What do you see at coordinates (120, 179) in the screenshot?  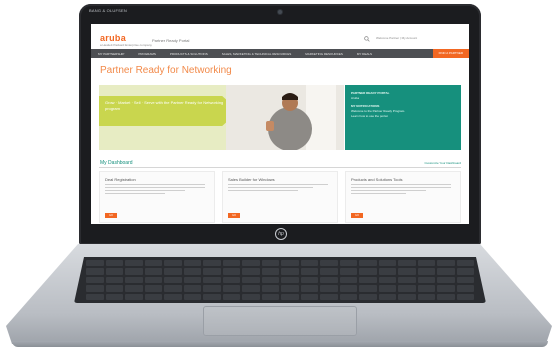 I see `card-title: Deal Registration` at bounding box center [120, 179].